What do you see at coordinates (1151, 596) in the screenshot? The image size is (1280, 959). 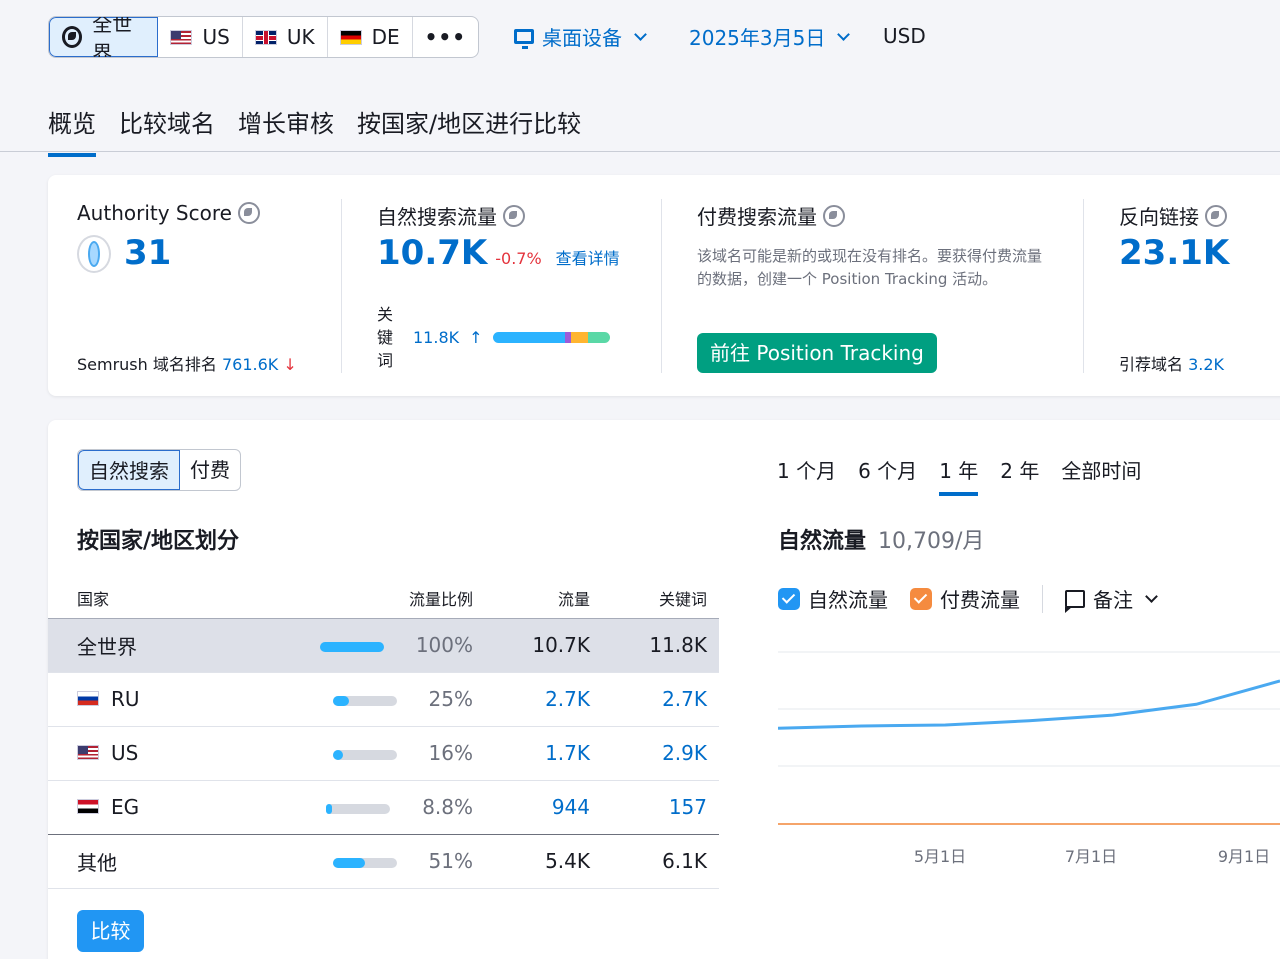 I see `chevron-down-icon` at bounding box center [1151, 596].